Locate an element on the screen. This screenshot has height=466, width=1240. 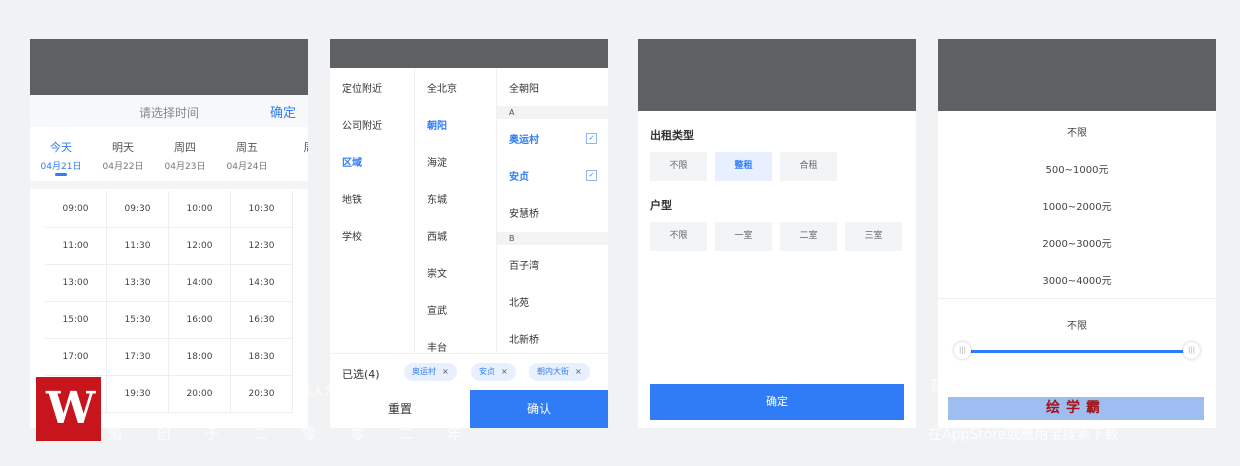
day-tab: 今天 04月21日 is located at coordinates (61, 155).